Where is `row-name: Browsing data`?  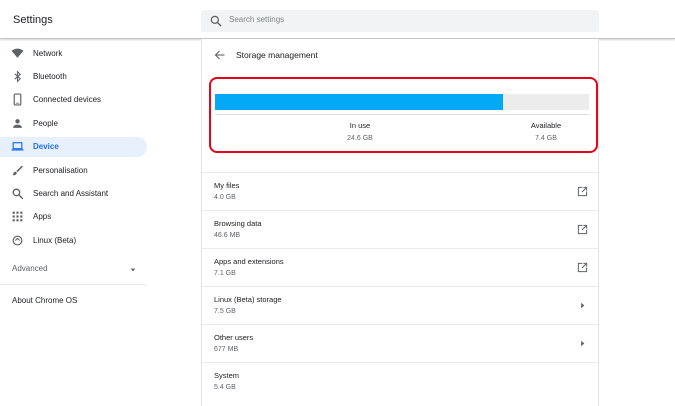
row-name: Browsing data is located at coordinates (238, 223).